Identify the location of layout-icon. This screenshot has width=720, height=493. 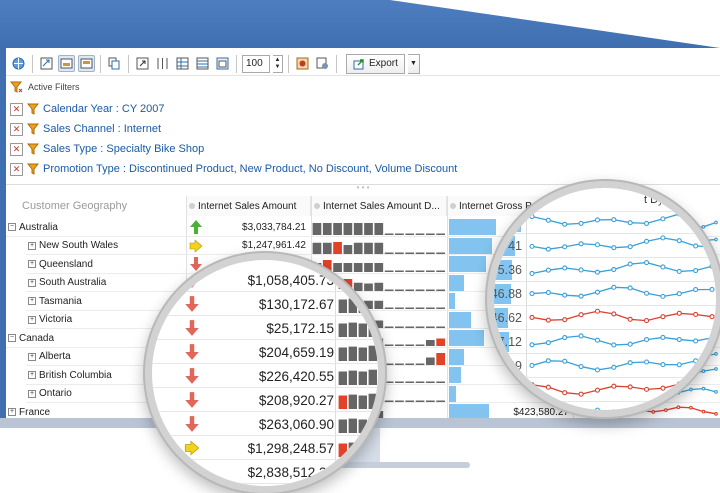
(66, 63).